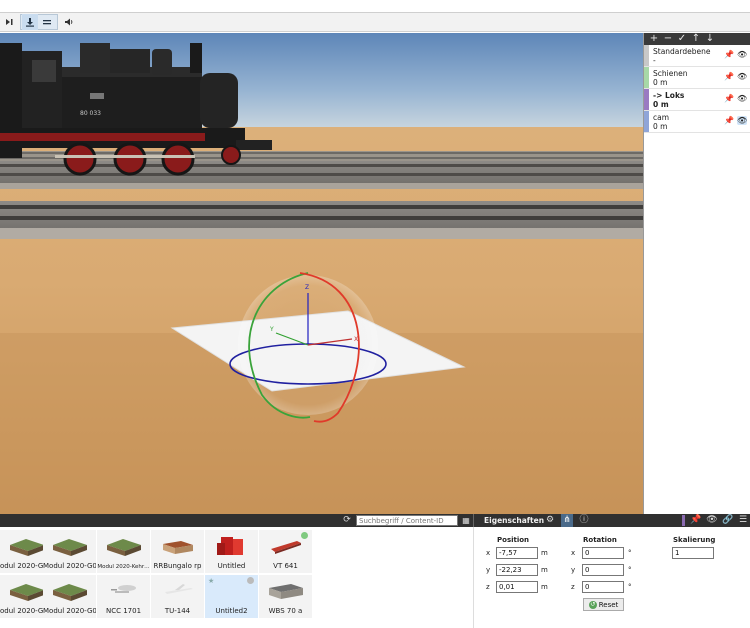 The height and width of the screenshot is (628, 750). What do you see at coordinates (69, 551) in the screenshot?
I see `catalog-item: Modul 2020-G03` at bounding box center [69, 551].